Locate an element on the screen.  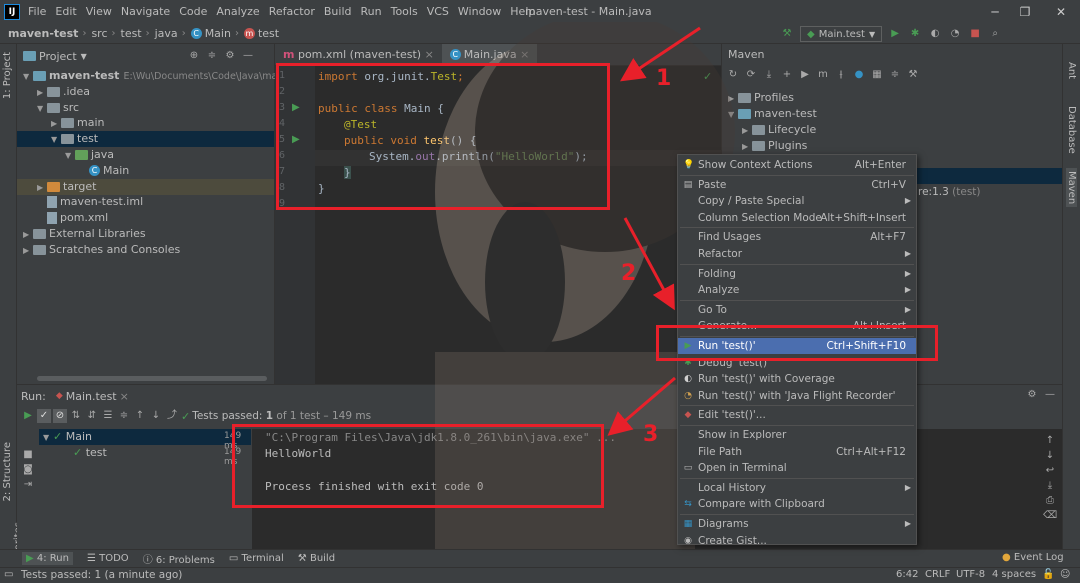
coverage-icon: ◐ is located at coordinates (935, 34).